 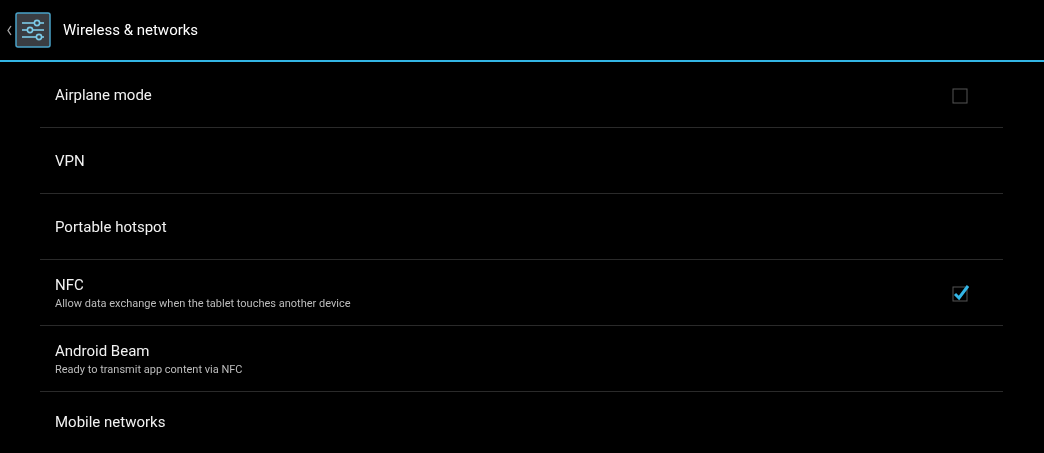 I want to click on settings-item: Android Beam Ready to transmit app content via NFC, so click(x=521, y=359).